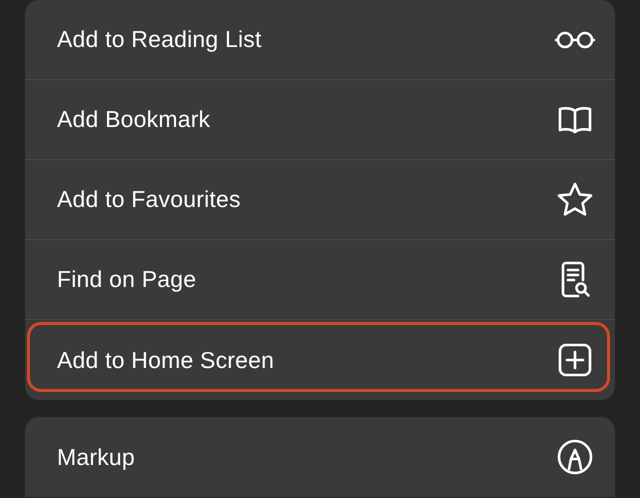 This screenshot has height=498, width=640. I want to click on menu-item: Find on Page, so click(320, 280).